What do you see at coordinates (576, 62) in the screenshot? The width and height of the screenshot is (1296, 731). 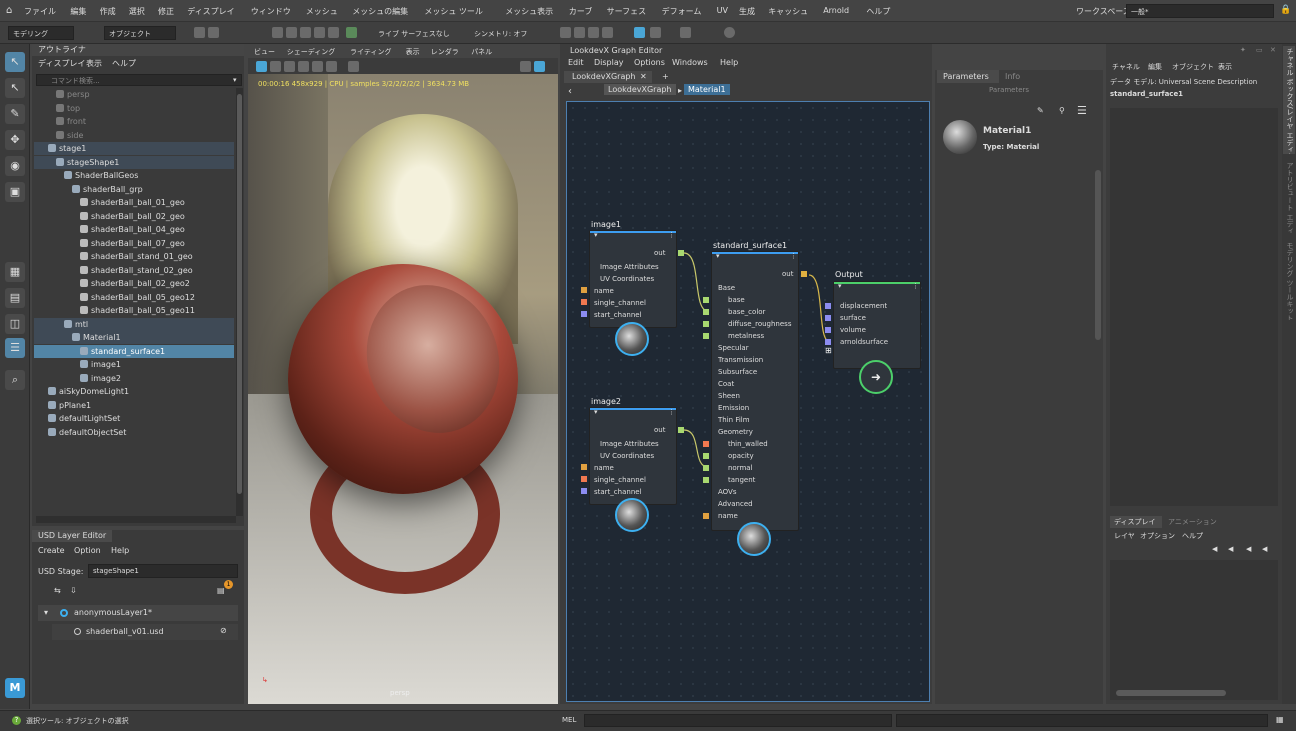 I see `graph-menu-item: Edit` at bounding box center [576, 62].